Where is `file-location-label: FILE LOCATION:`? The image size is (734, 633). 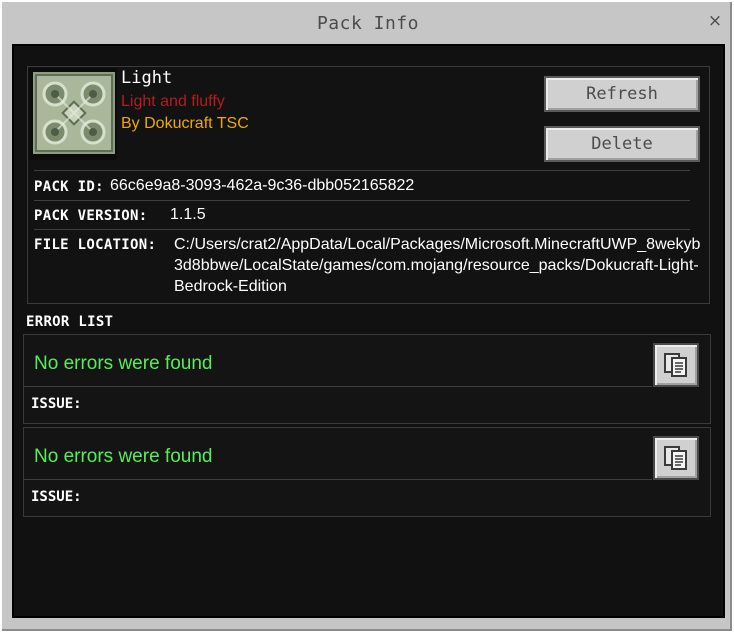 file-location-label: FILE LOCATION: is located at coordinates (95, 245).